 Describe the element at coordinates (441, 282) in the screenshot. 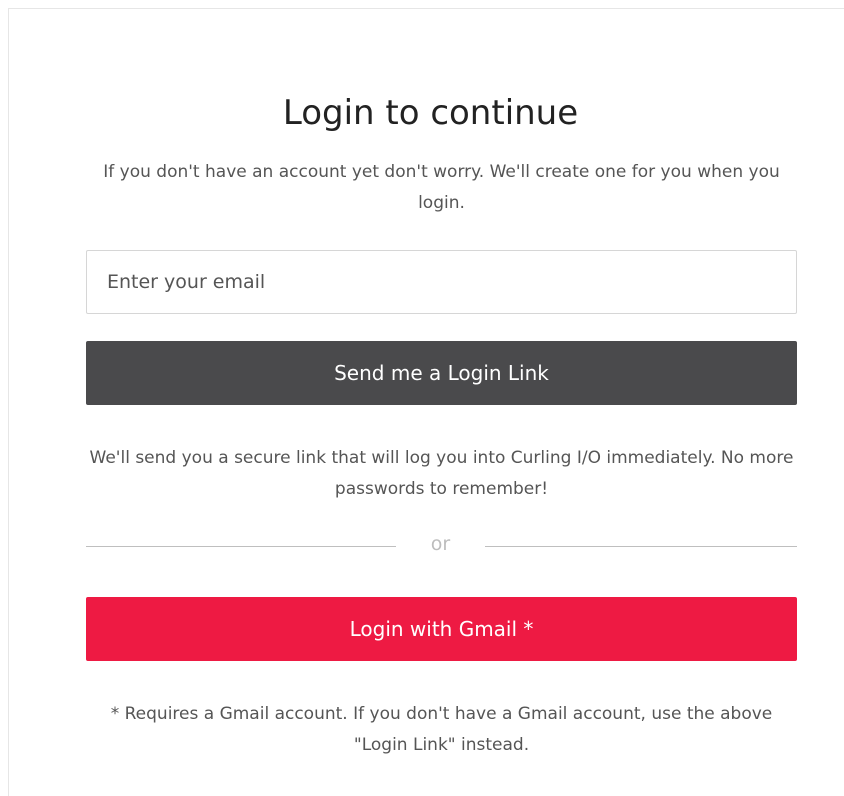

I see `email-input` at that location.